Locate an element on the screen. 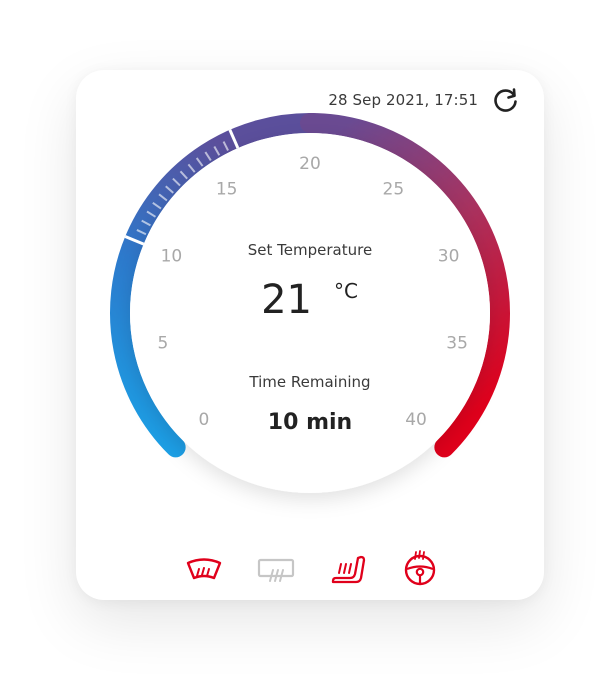 The image size is (608, 681). rear-window-heat-icon is located at coordinates (276, 570).